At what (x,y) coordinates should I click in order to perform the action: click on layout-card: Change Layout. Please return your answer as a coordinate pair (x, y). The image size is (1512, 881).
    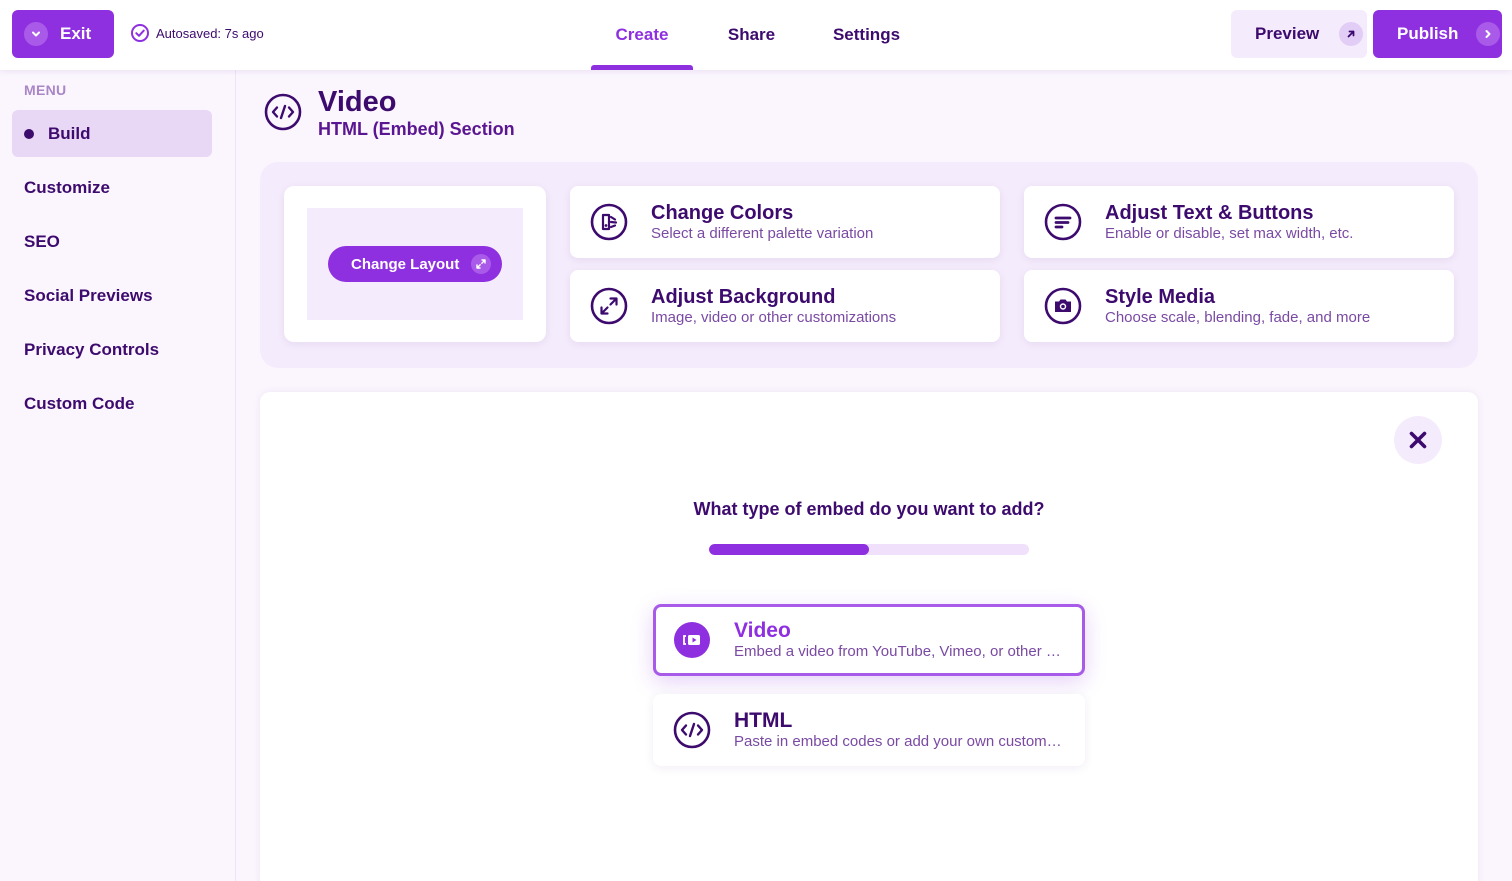
    Looking at the image, I should click on (415, 264).